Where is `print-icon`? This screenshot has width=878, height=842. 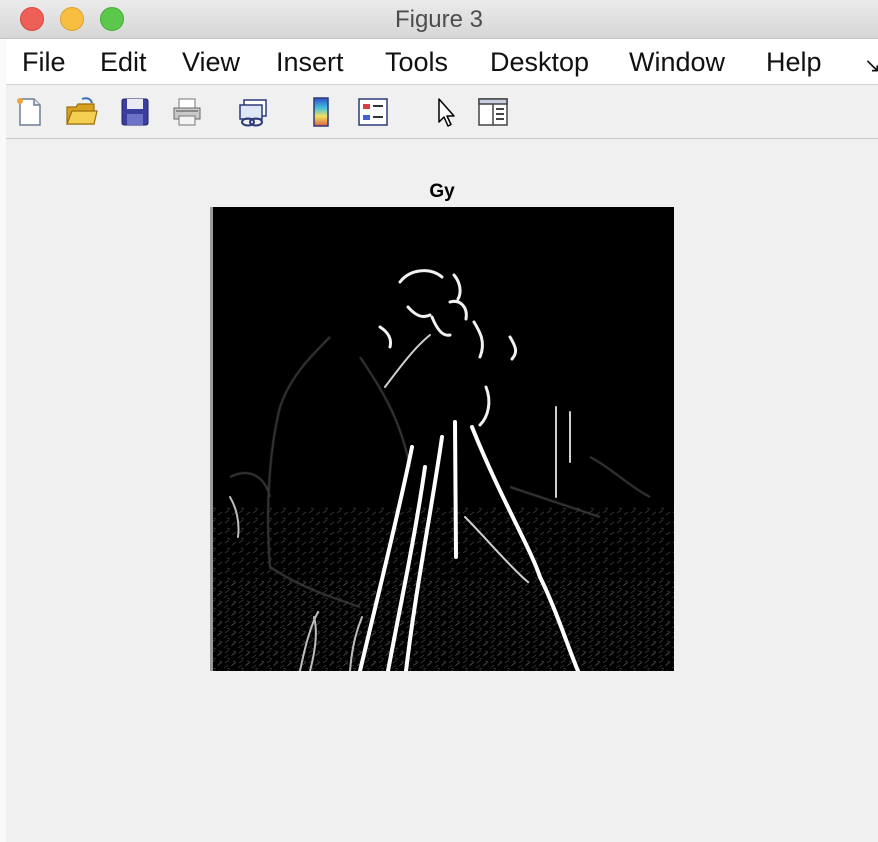
print-icon is located at coordinates (187, 112).